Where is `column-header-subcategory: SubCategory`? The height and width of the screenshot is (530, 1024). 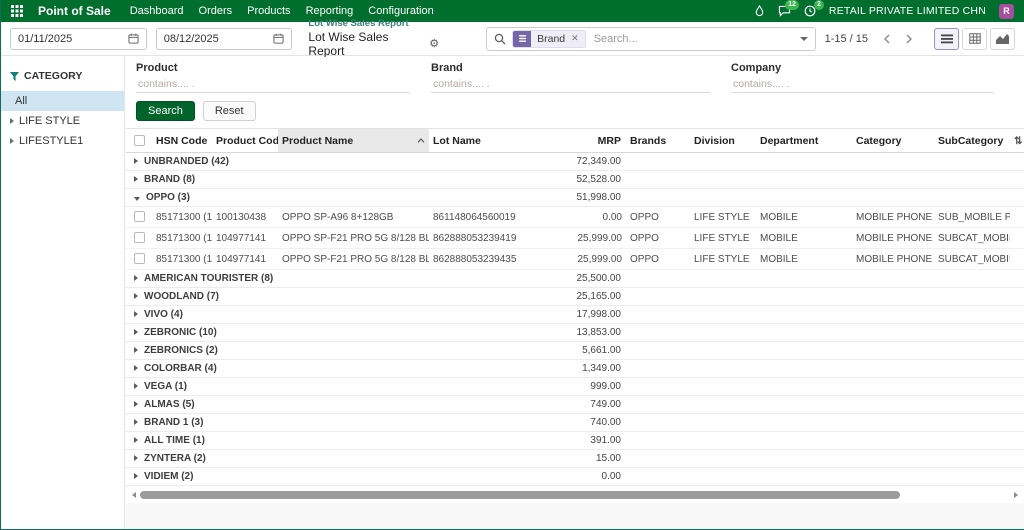
column-header-subcategory: SubCategory is located at coordinates (972, 140).